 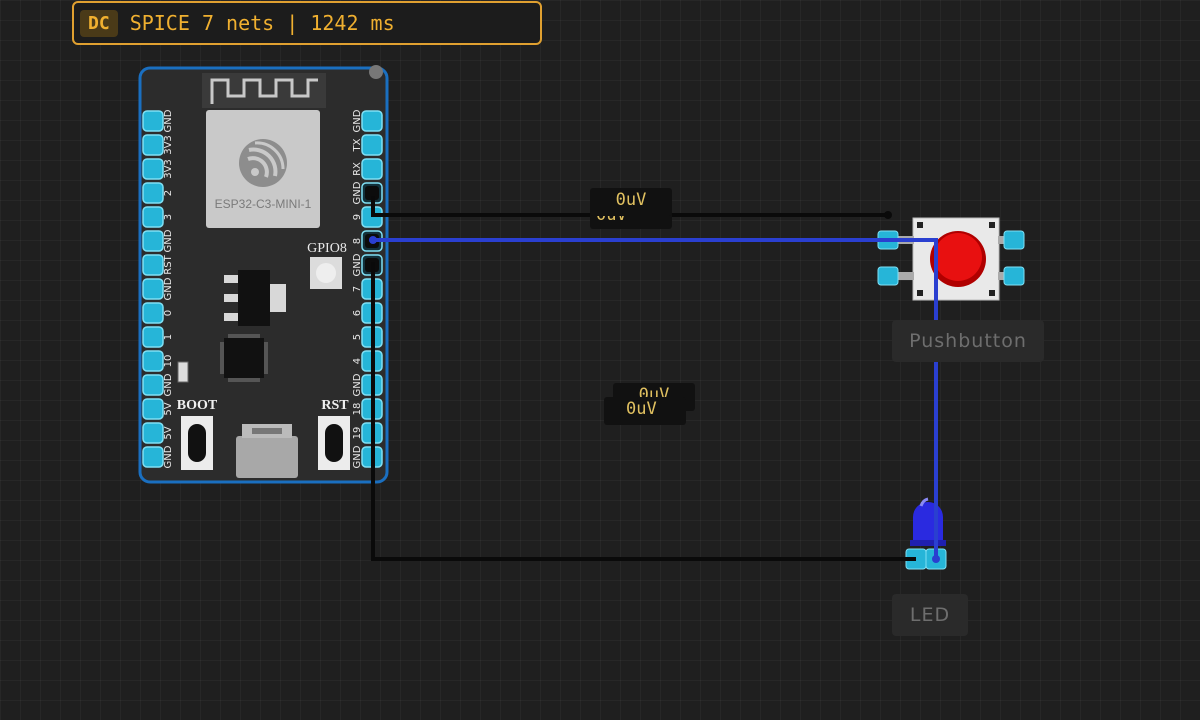 I want to click on pin-label-left-6: RST, so click(x=168, y=264).